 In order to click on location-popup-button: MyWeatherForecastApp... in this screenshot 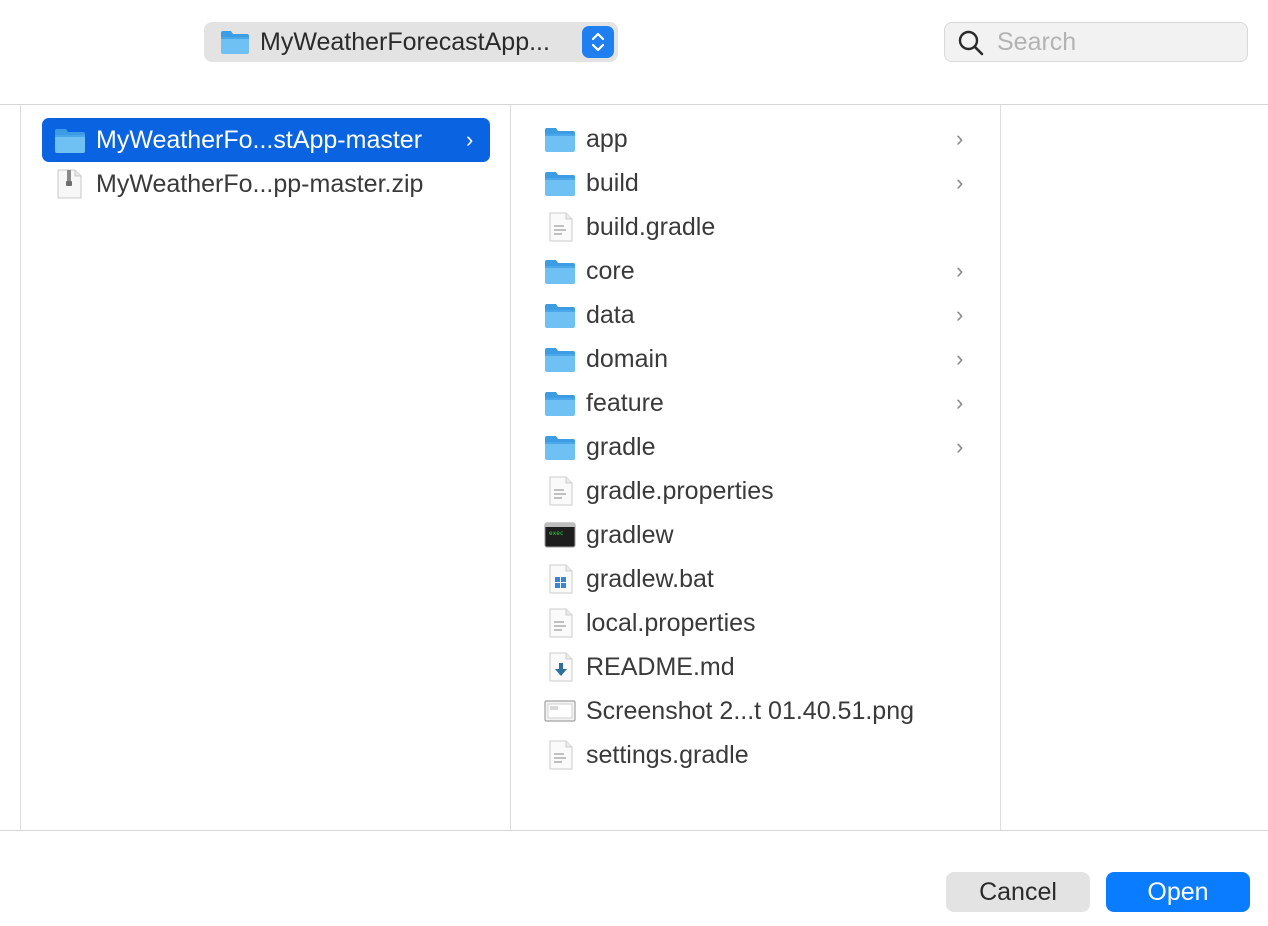, I will do `click(411, 42)`.